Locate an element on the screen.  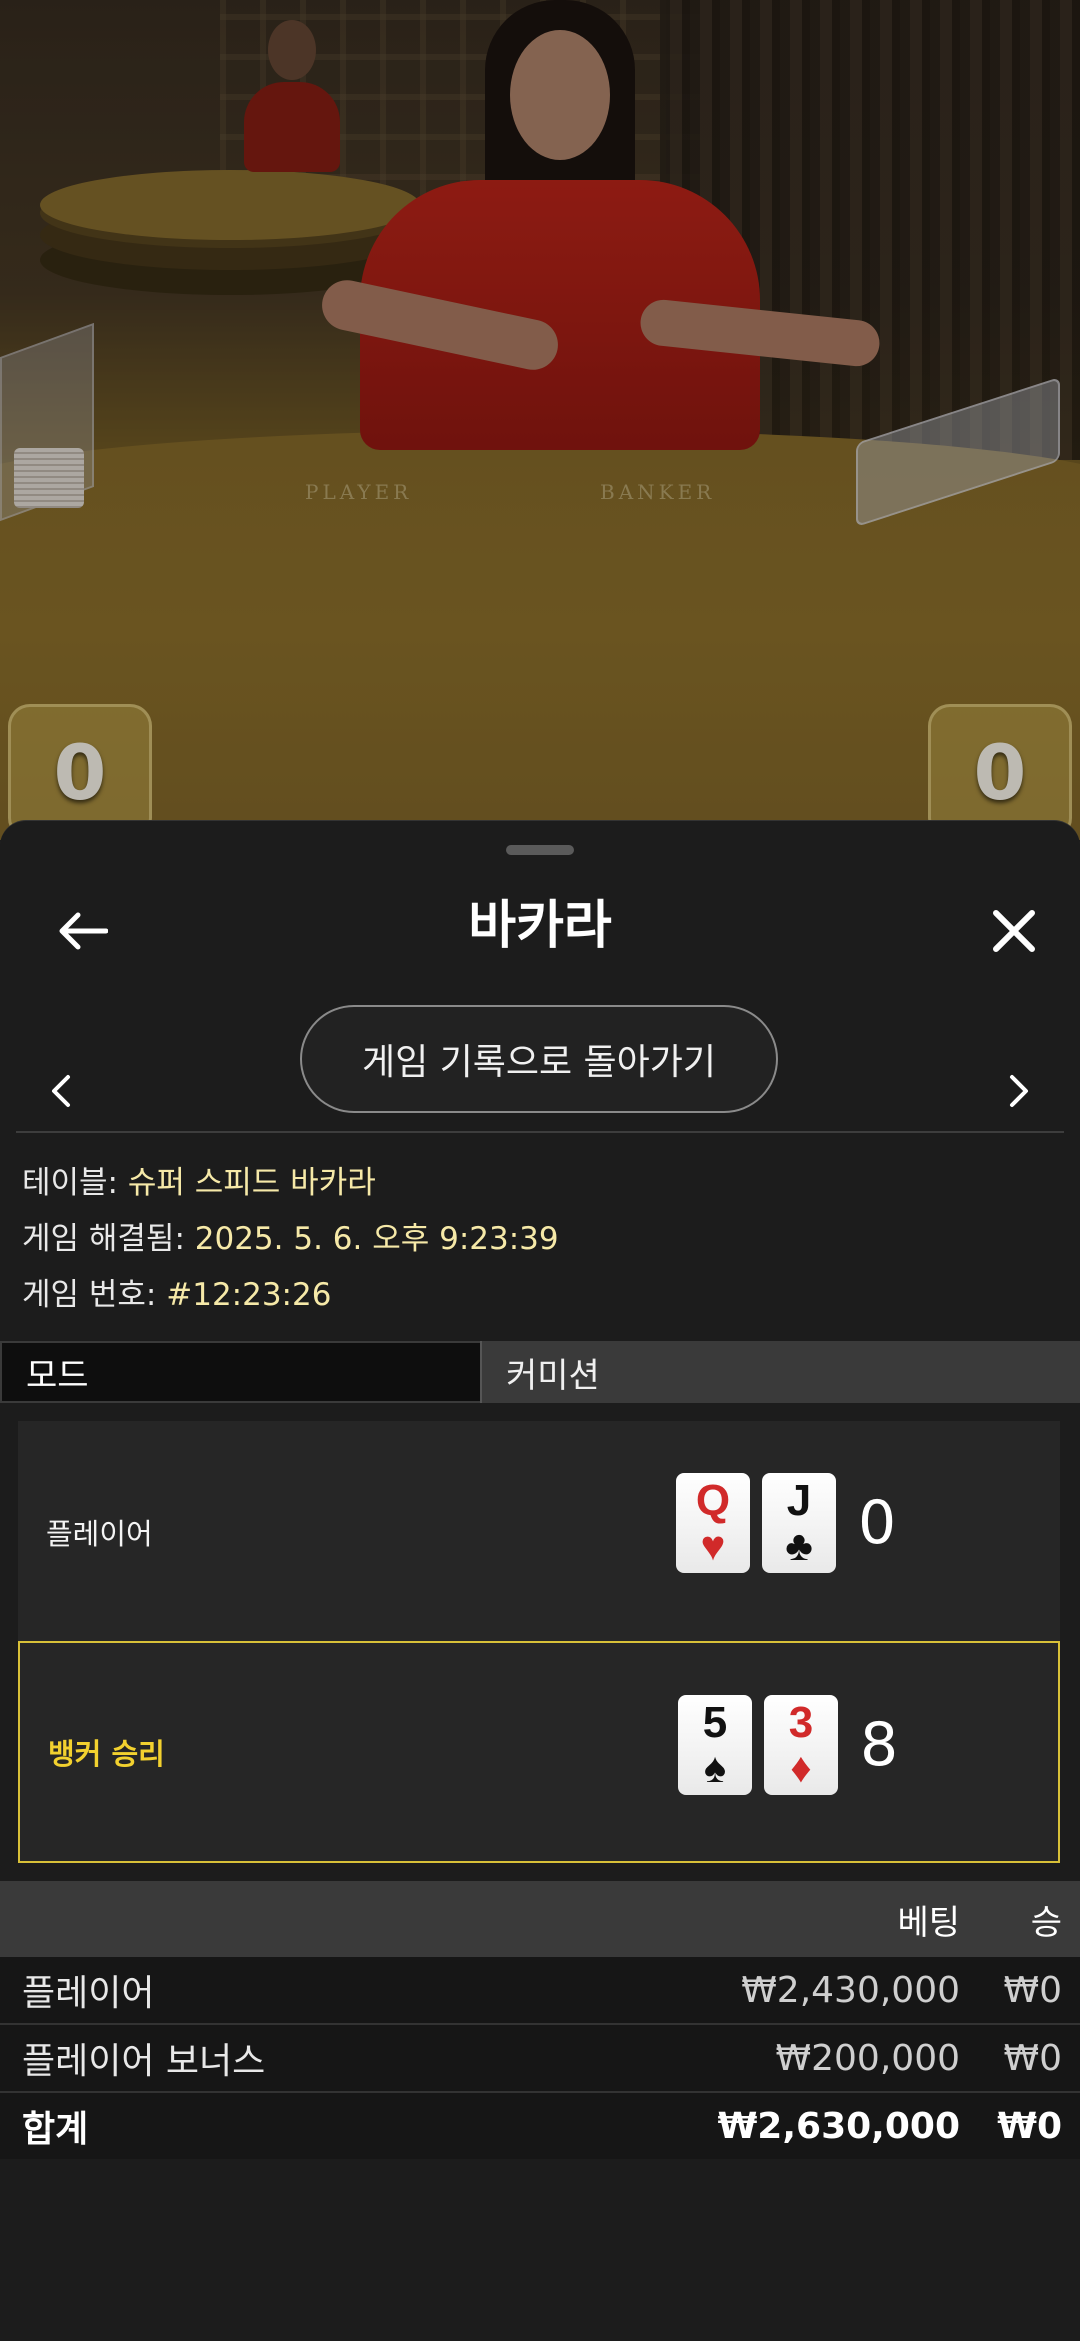
playing-card: J ♣ is located at coordinates (799, 1523).